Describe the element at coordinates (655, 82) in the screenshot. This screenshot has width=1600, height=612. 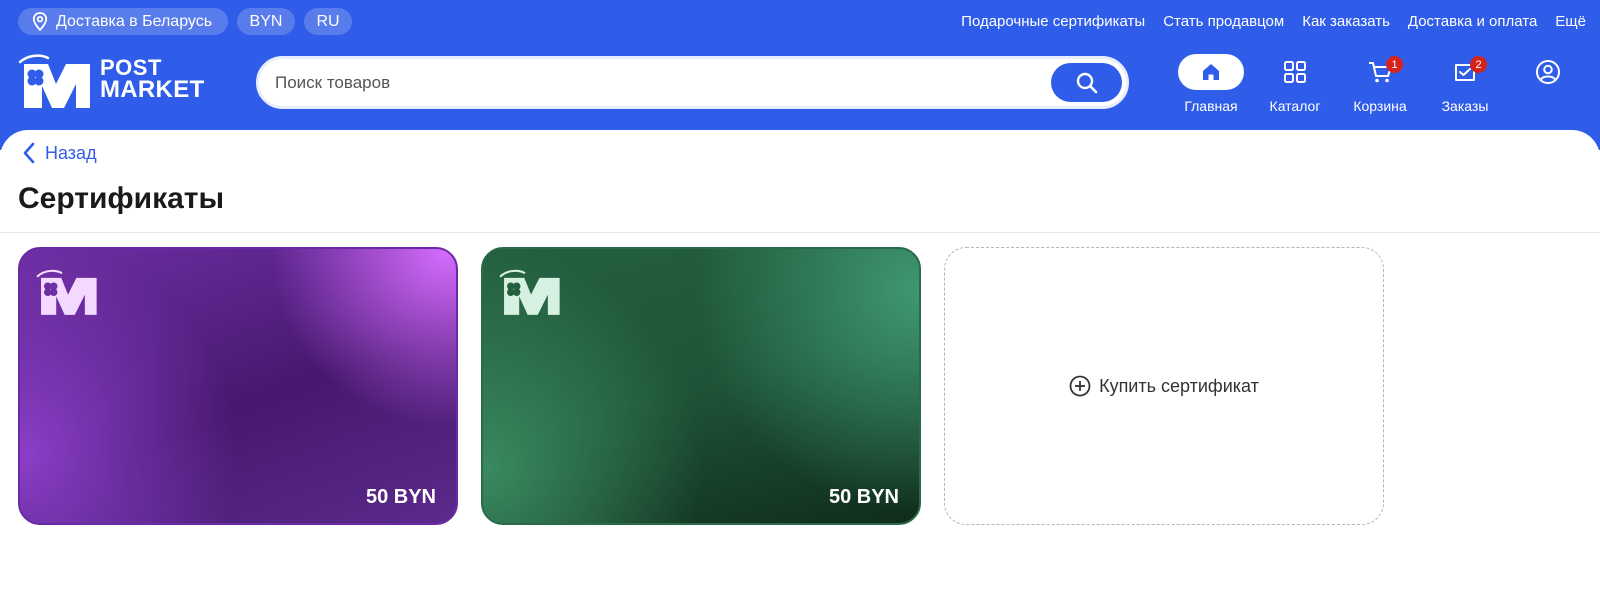
I see `search-input` at that location.